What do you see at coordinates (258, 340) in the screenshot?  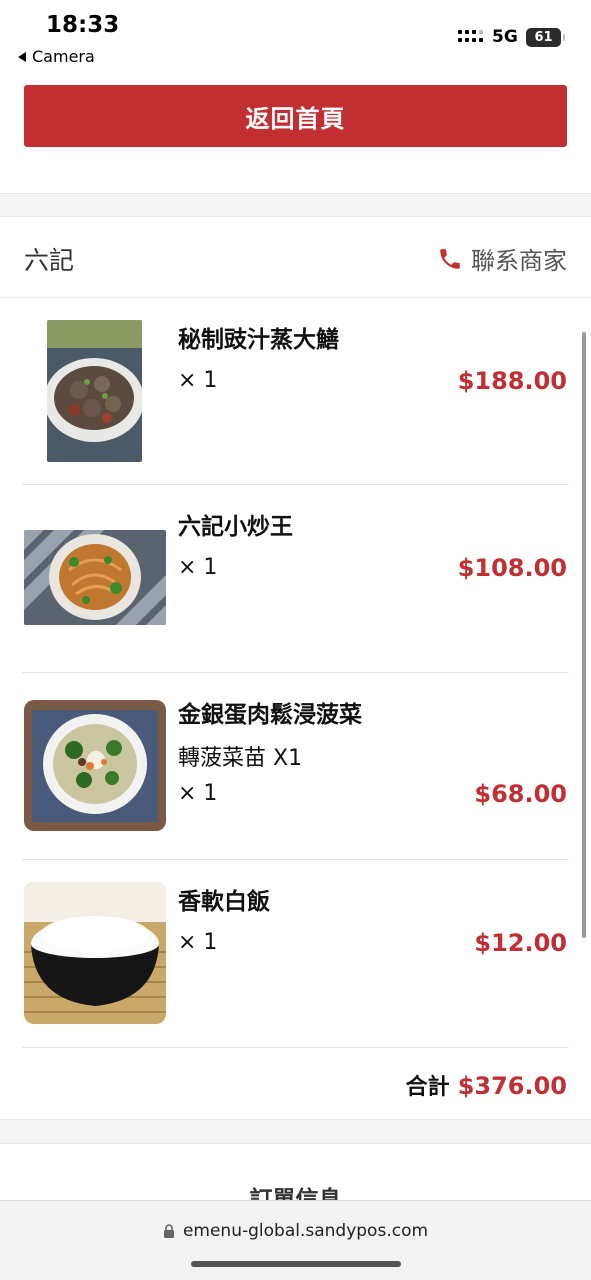 I see `item-name: 秘制豉汁蒸大鱔` at bounding box center [258, 340].